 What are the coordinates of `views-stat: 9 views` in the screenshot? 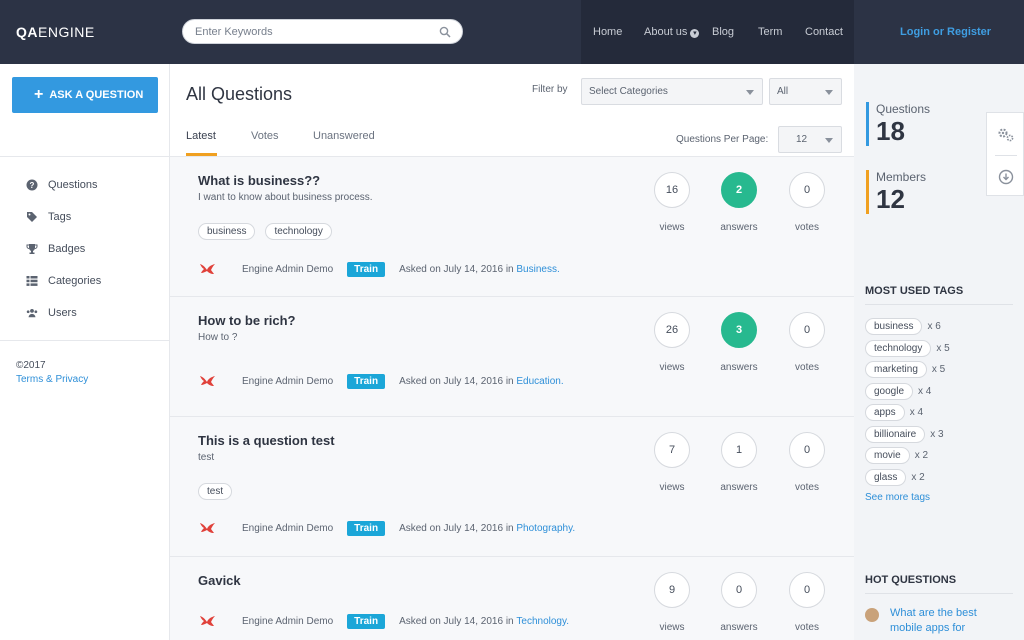 It's located at (672, 602).